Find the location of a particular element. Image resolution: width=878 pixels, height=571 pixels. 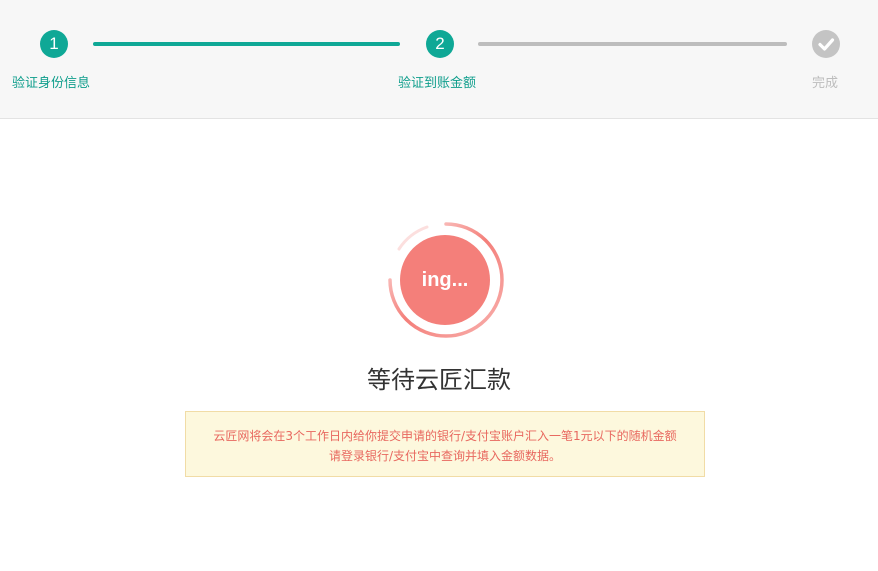

check-icon is located at coordinates (826, 44).